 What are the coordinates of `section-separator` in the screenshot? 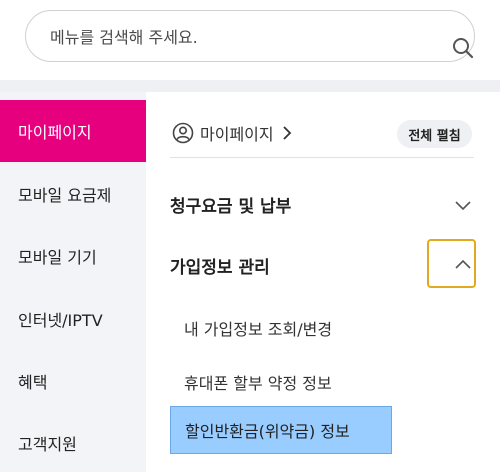 It's located at (250, 86).